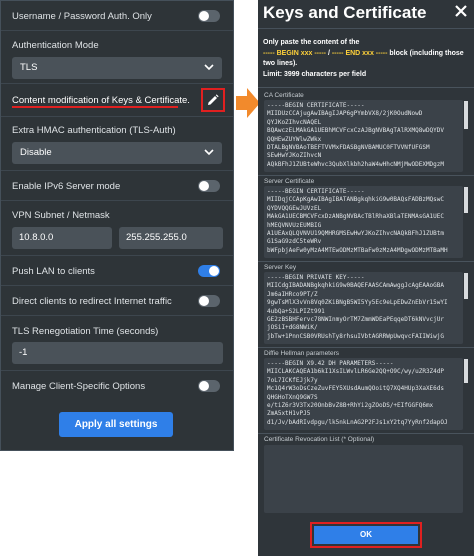 The height and width of the screenshot is (556, 474). Describe the element at coordinates (209, 186) in the screenshot. I see `ipv6-toggle` at that location.